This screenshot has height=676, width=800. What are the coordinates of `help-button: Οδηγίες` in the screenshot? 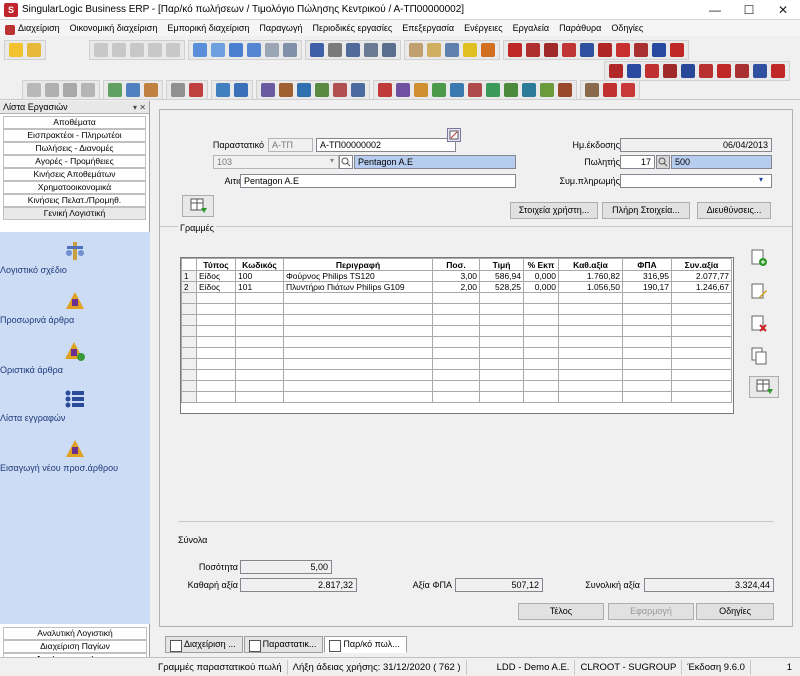 It's located at (735, 611).